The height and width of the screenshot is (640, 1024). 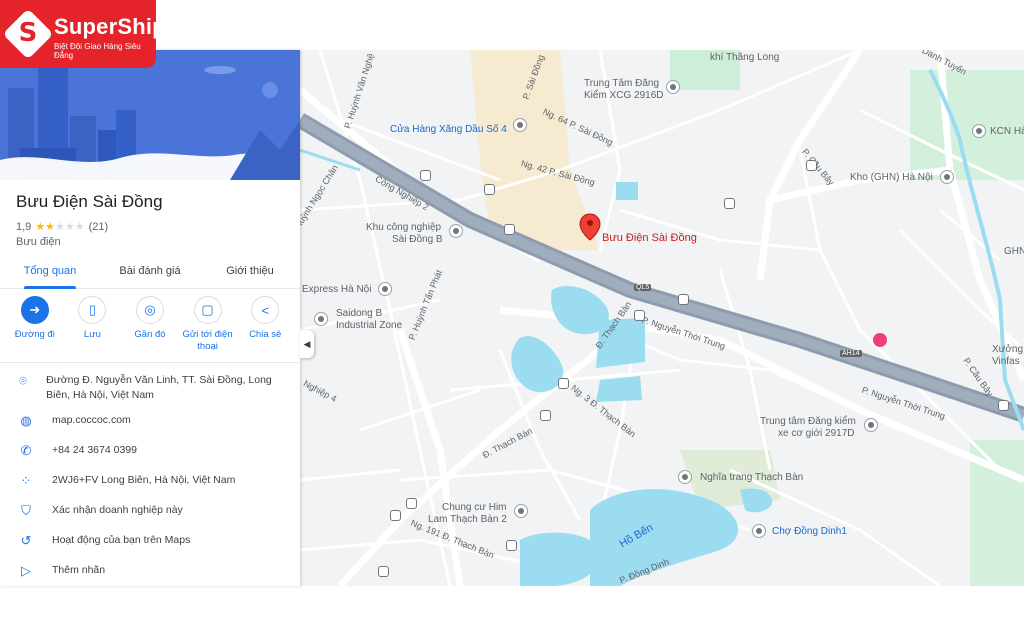 What do you see at coordinates (26, 570) in the screenshot?
I see `label-icon: ▷` at bounding box center [26, 570].